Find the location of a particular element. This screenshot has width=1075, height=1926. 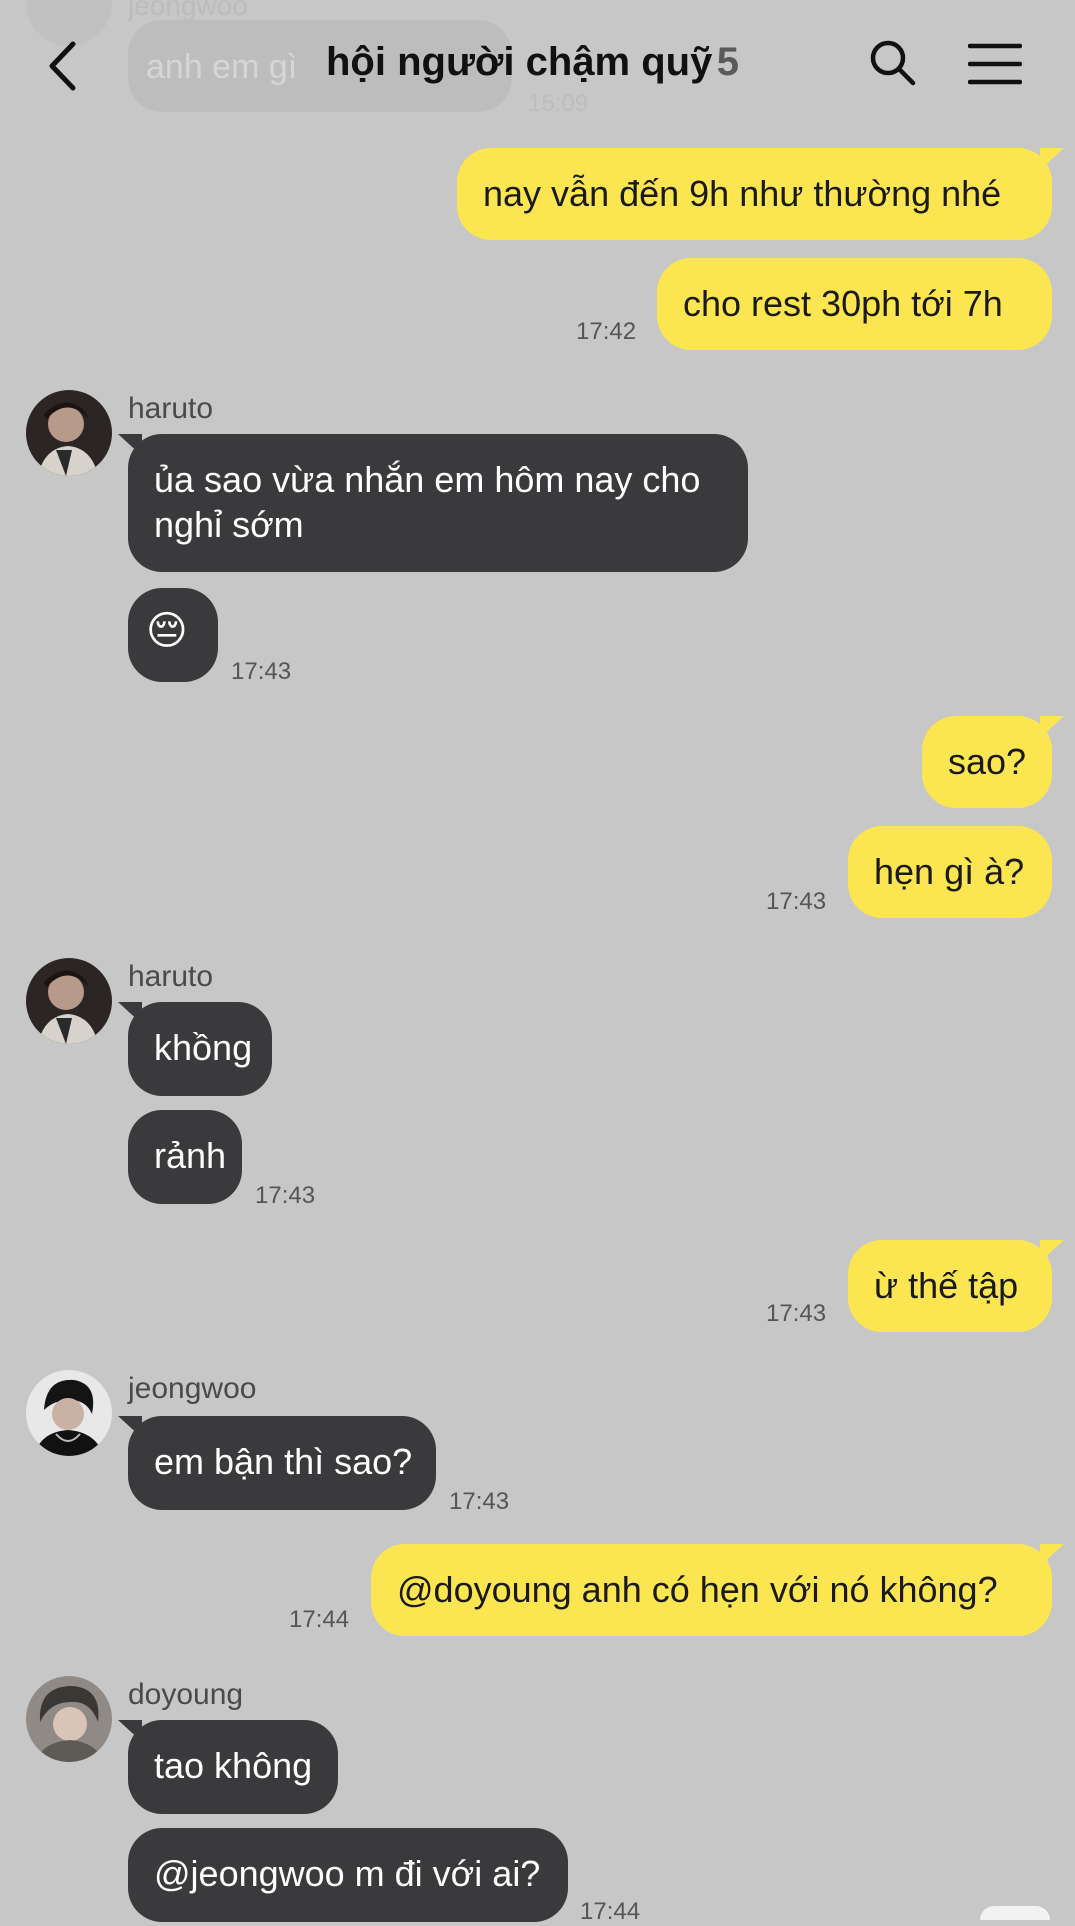

incoming-message: khồng is located at coordinates (195, 1049).